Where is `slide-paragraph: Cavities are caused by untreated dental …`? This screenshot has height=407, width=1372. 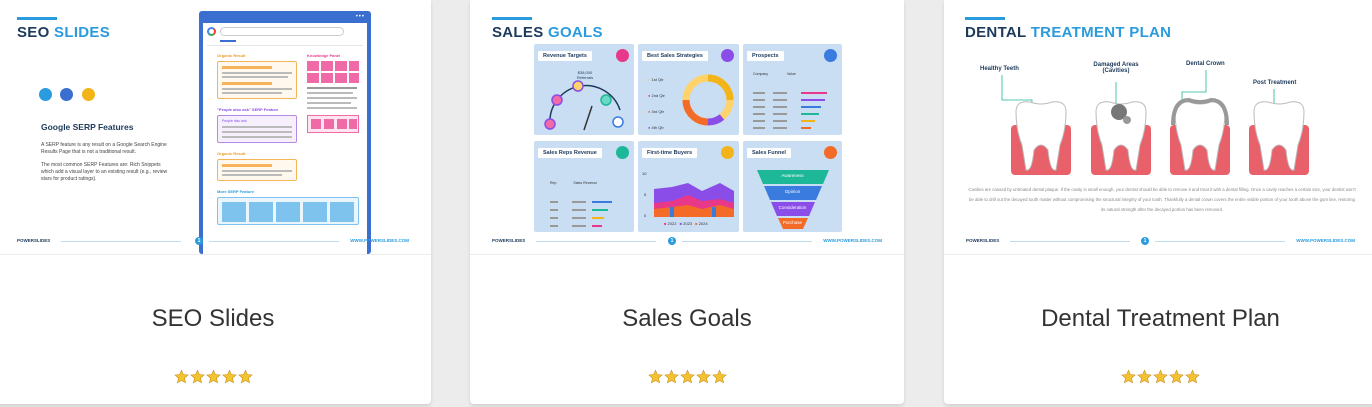 slide-paragraph: Cavities are caused by untreated dental … is located at coordinates (1162, 199).